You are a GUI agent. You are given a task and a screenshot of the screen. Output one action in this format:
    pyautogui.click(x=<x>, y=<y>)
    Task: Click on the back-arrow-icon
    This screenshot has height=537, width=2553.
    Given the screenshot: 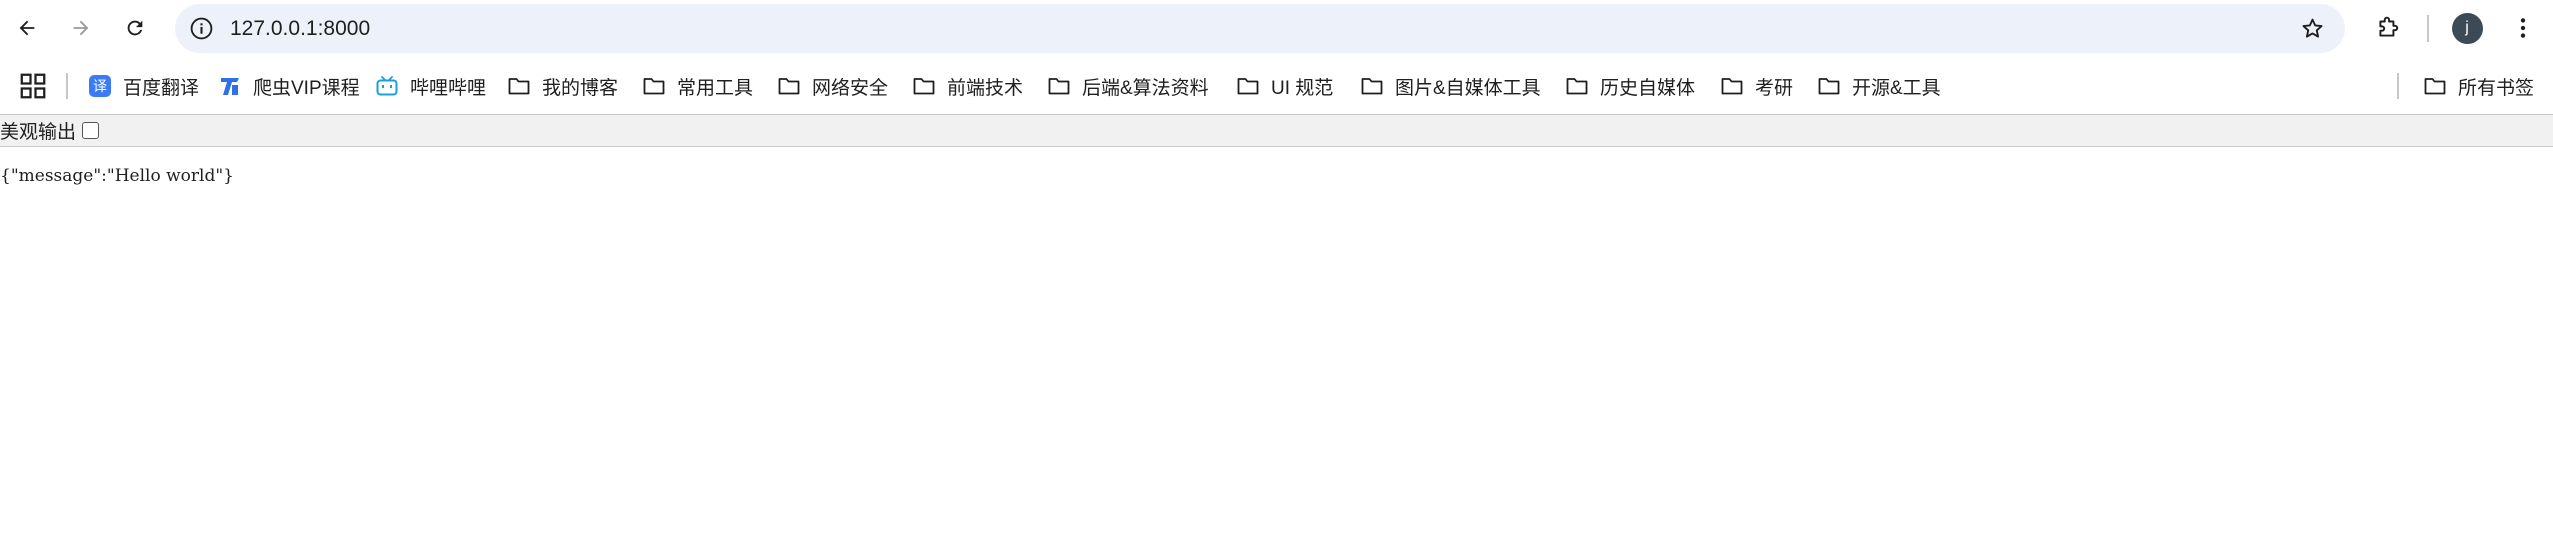 What is the action you would take?
    pyautogui.click(x=27, y=28)
    